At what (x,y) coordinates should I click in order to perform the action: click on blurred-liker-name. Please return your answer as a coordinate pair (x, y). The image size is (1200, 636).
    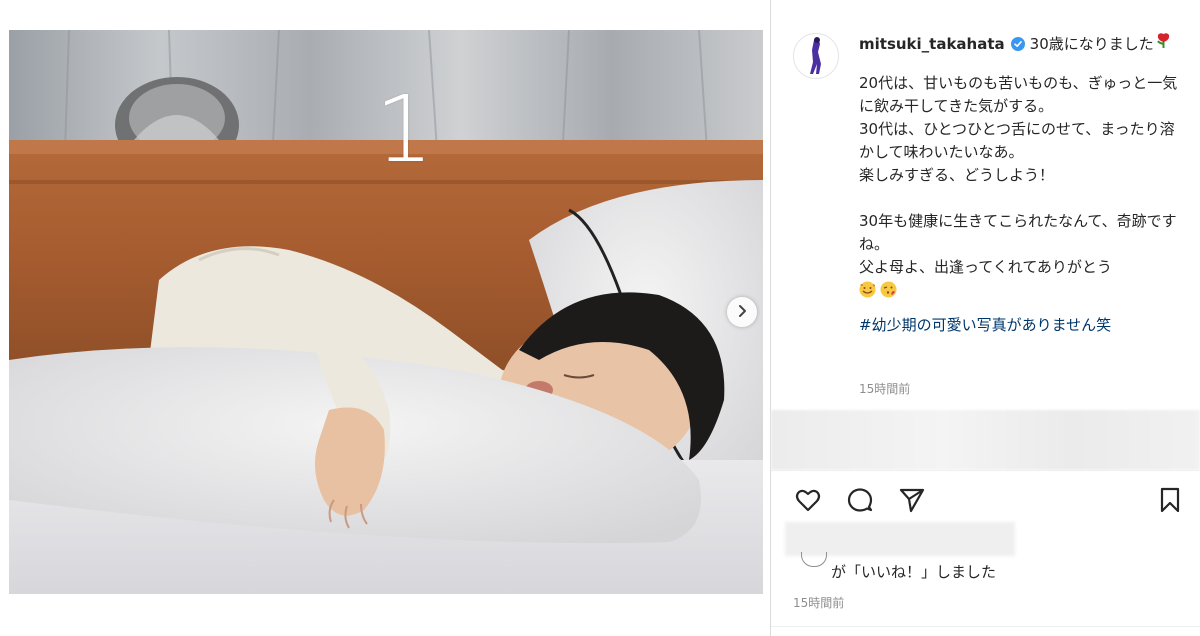
    Looking at the image, I should click on (900, 539).